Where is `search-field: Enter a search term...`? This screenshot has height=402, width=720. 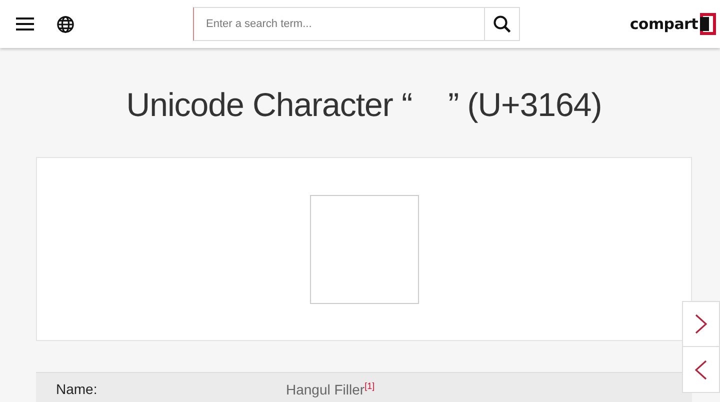 search-field: Enter a search term... is located at coordinates (338, 24).